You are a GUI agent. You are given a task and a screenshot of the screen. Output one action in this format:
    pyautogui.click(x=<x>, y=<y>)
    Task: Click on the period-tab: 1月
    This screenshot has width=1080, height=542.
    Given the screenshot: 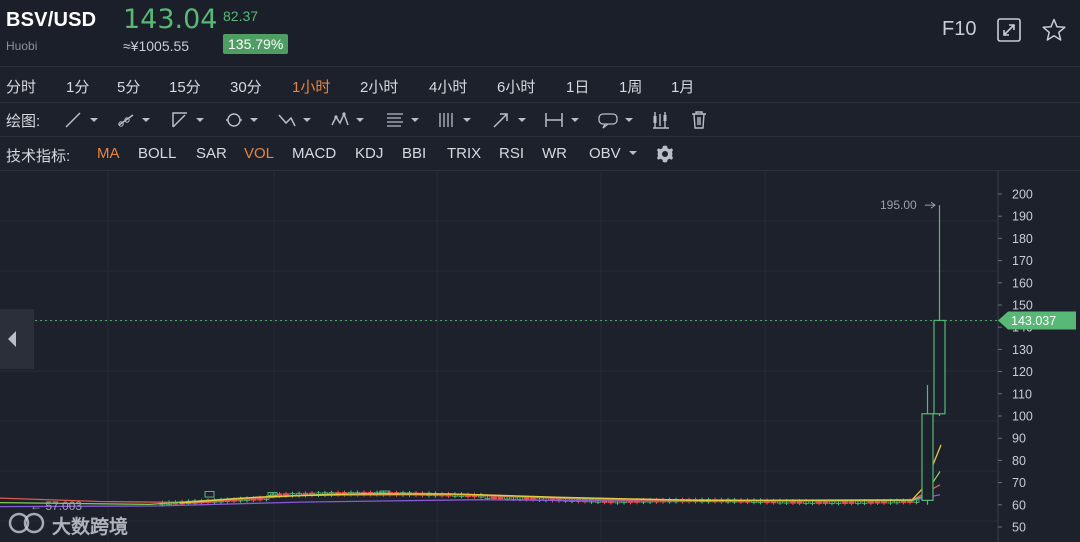 What is the action you would take?
    pyautogui.click(x=682, y=86)
    